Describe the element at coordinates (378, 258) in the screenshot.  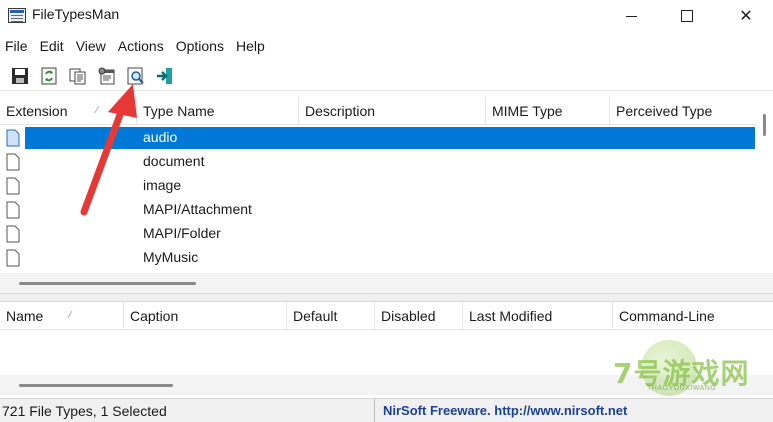
I see `list-item: MyMusic` at that location.